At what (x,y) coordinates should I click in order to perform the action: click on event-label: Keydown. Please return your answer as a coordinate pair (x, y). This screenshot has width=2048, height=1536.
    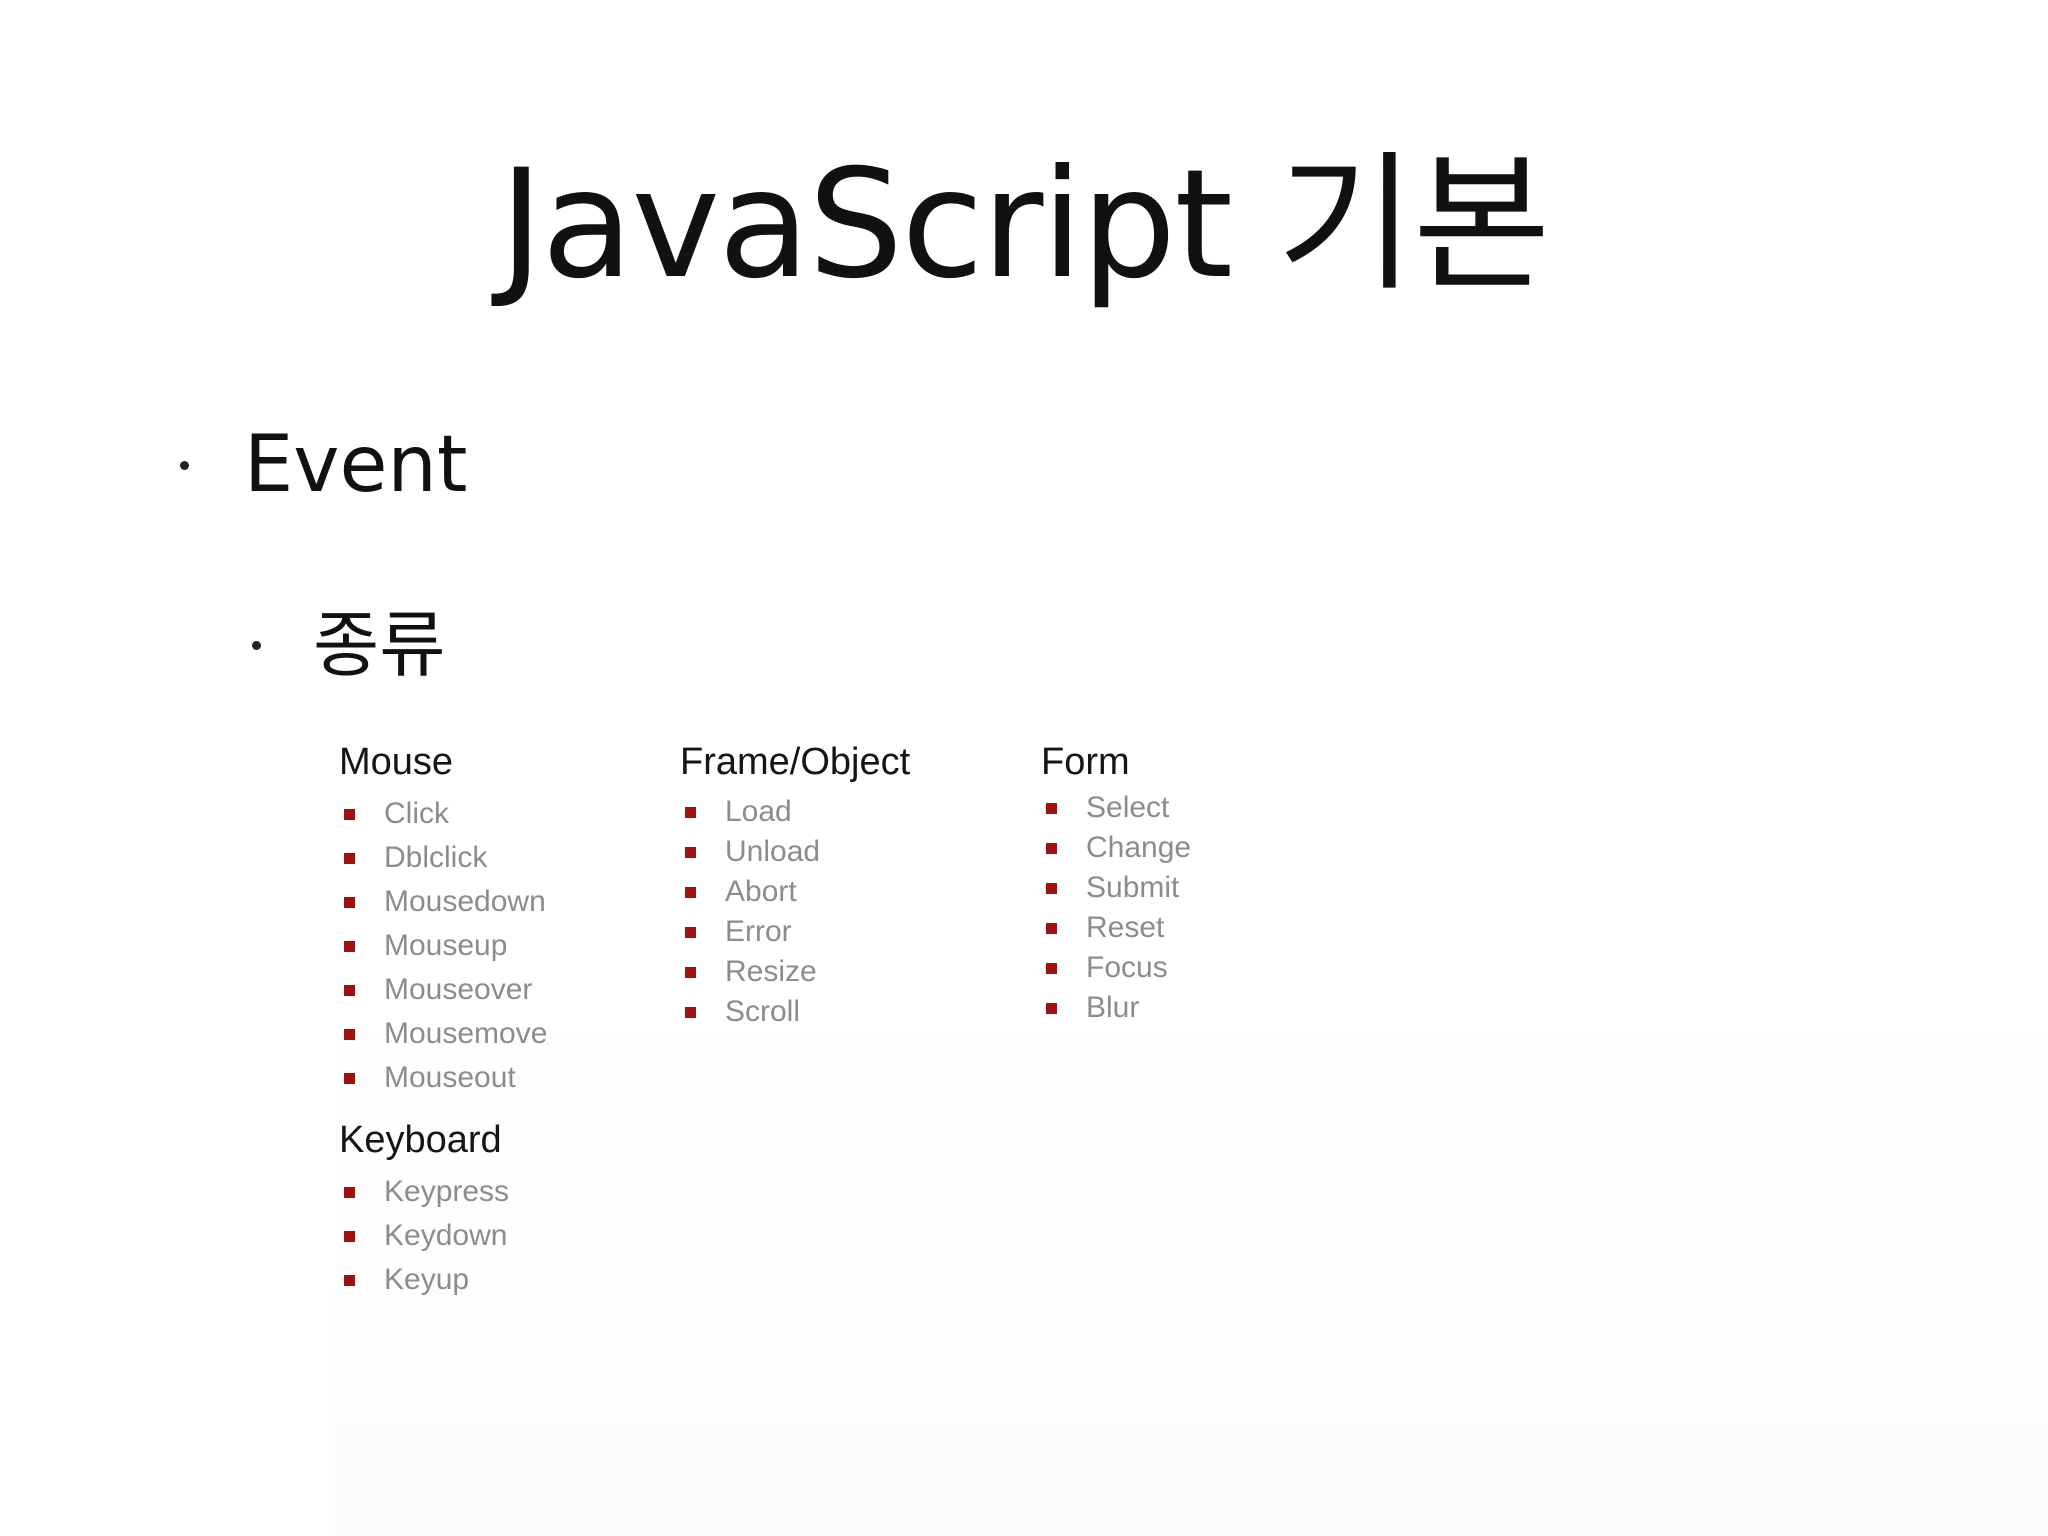
    Looking at the image, I should click on (446, 1235).